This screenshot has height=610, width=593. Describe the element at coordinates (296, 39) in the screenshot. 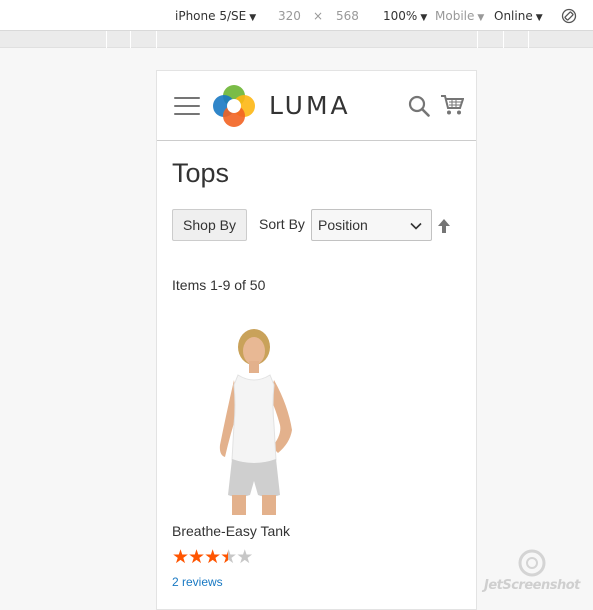

I see `media-query-ruler` at that location.